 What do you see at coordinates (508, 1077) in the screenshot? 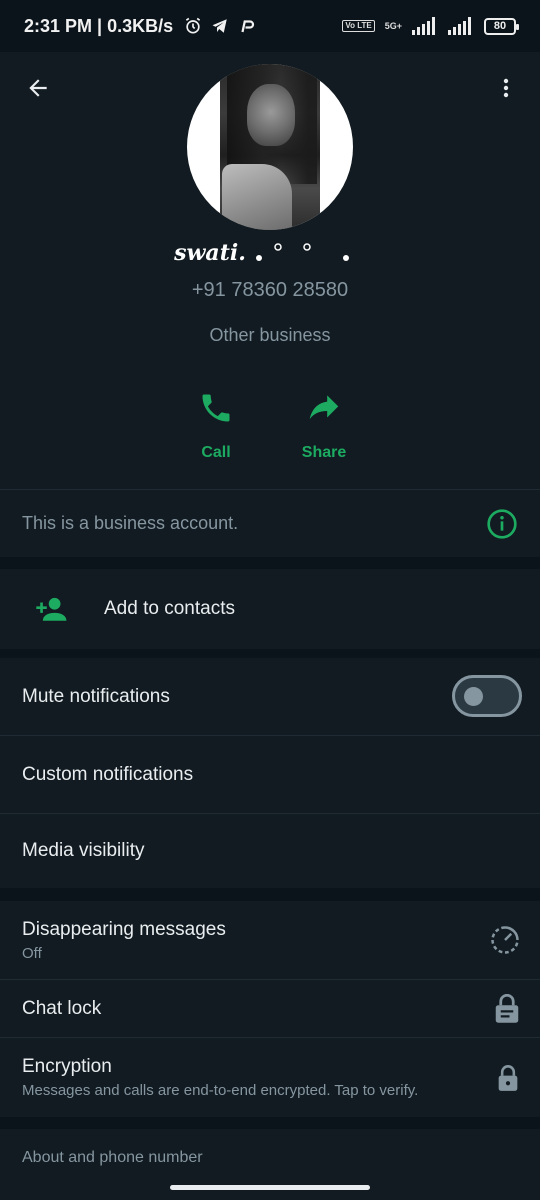
I see `lock-icon` at bounding box center [508, 1077].